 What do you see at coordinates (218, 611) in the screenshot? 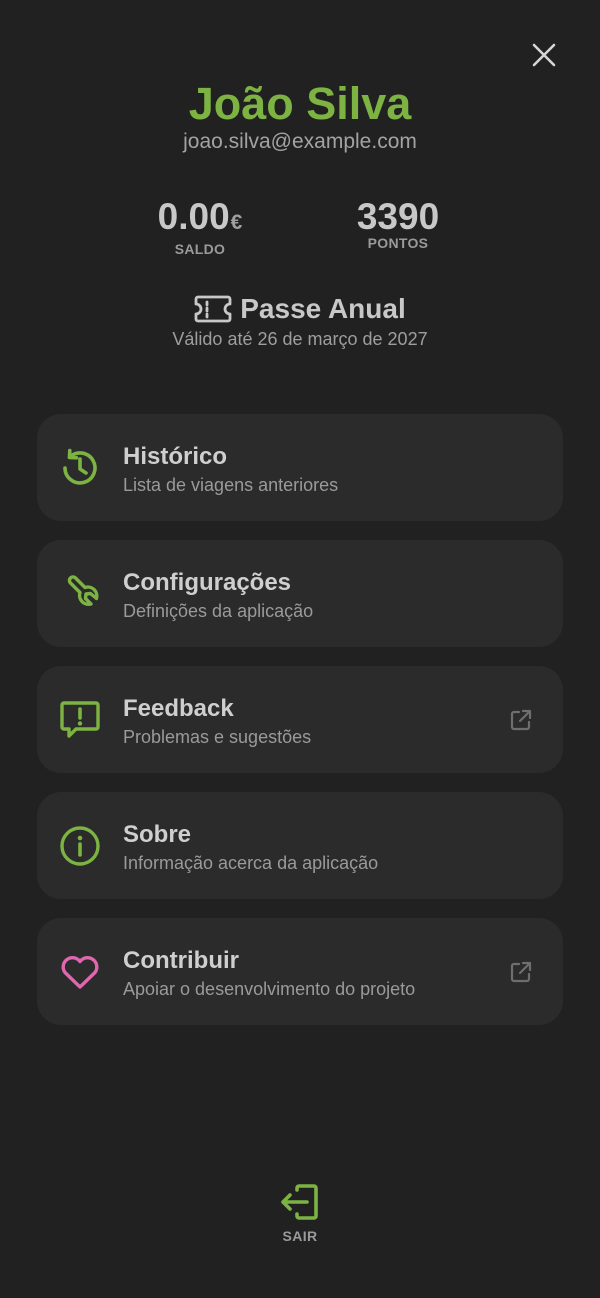
I see `menu-item-subtitle: Definições da aplicação` at bounding box center [218, 611].